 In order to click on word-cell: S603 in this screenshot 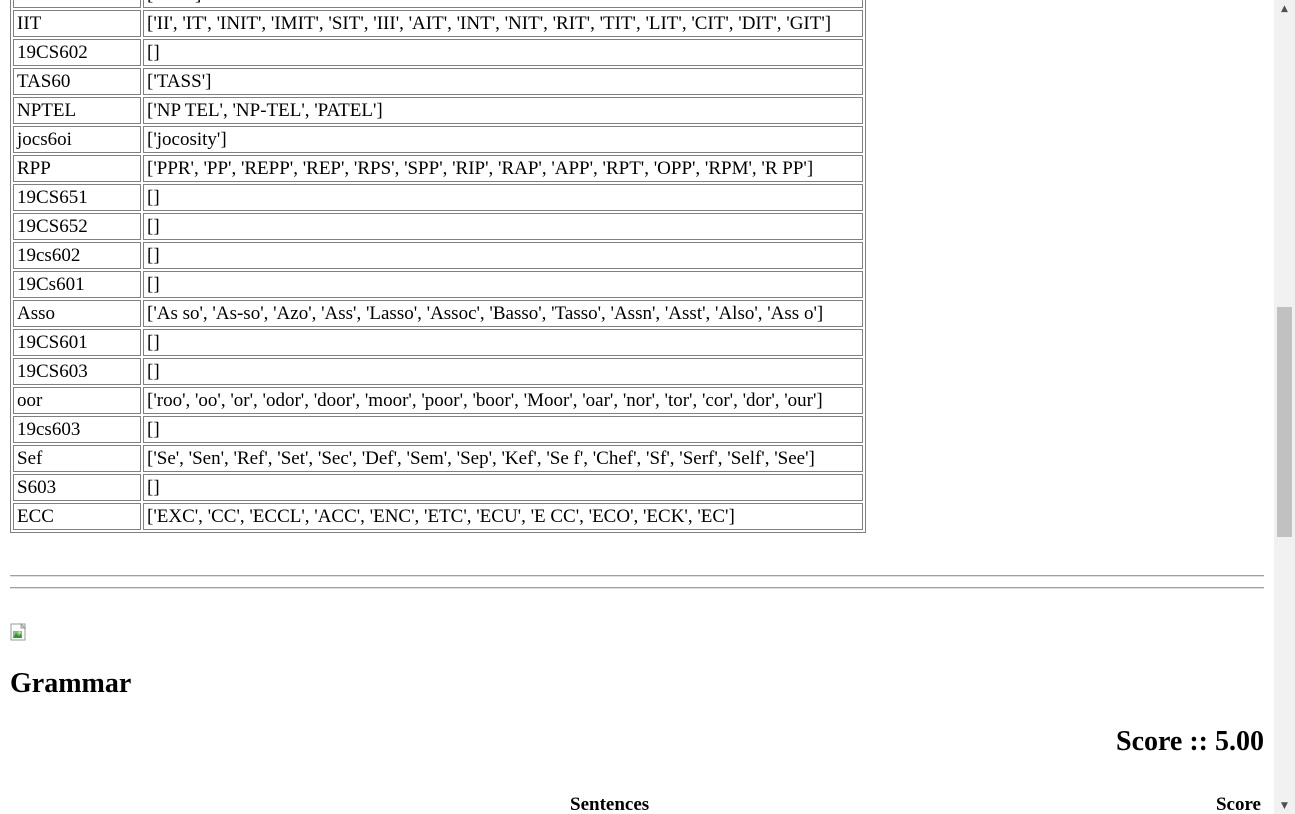, I will do `click(77, 487)`.